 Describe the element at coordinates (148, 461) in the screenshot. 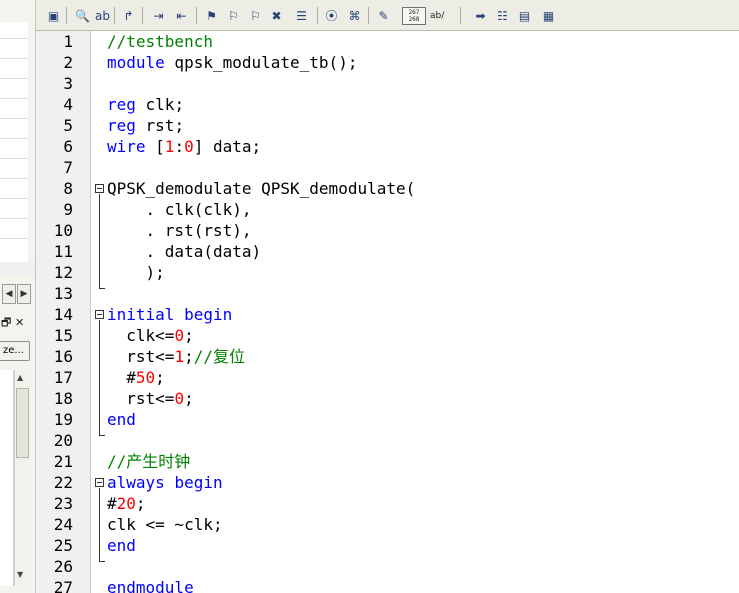

I see `code-line: //产生时钟` at that location.